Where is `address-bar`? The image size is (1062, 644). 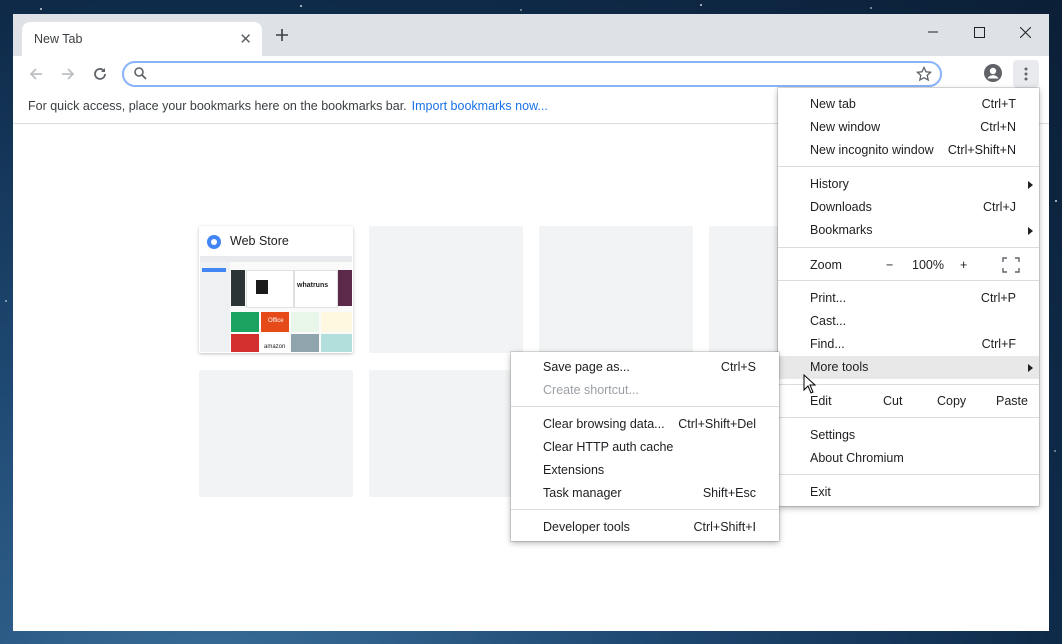 address-bar is located at coordinates (532, 74).